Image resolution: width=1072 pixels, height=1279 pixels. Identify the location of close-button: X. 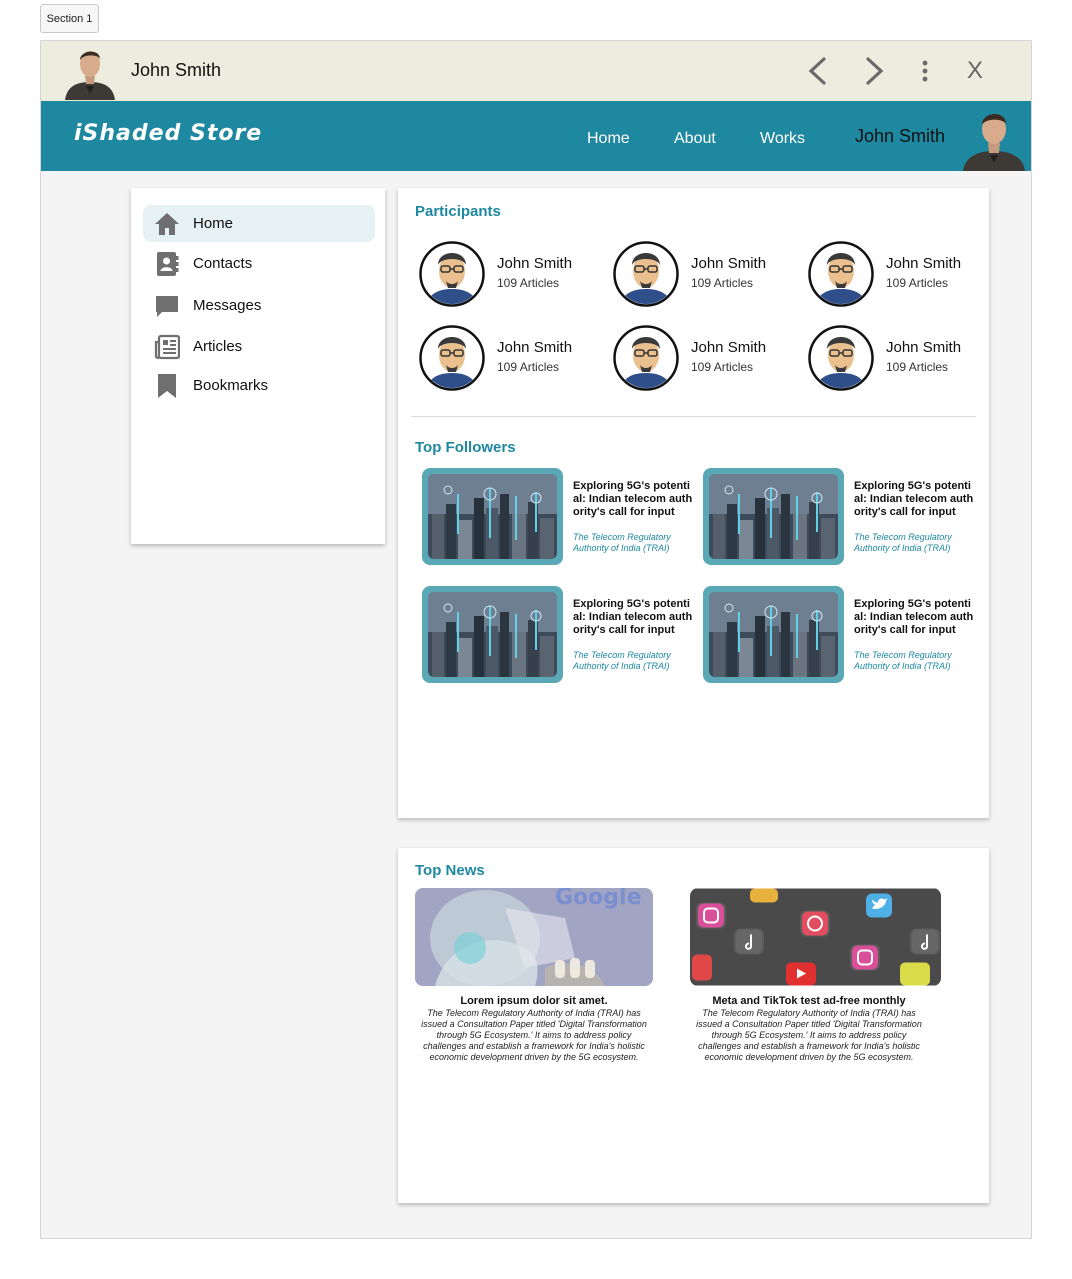
(975, 71).